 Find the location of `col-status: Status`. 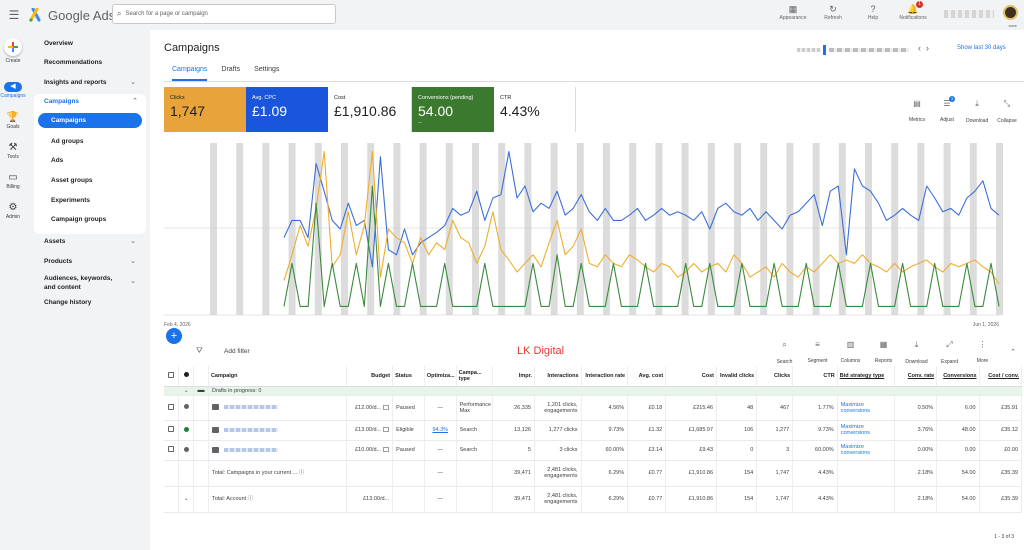

col-status: Status is located at coordinates (408, 376).